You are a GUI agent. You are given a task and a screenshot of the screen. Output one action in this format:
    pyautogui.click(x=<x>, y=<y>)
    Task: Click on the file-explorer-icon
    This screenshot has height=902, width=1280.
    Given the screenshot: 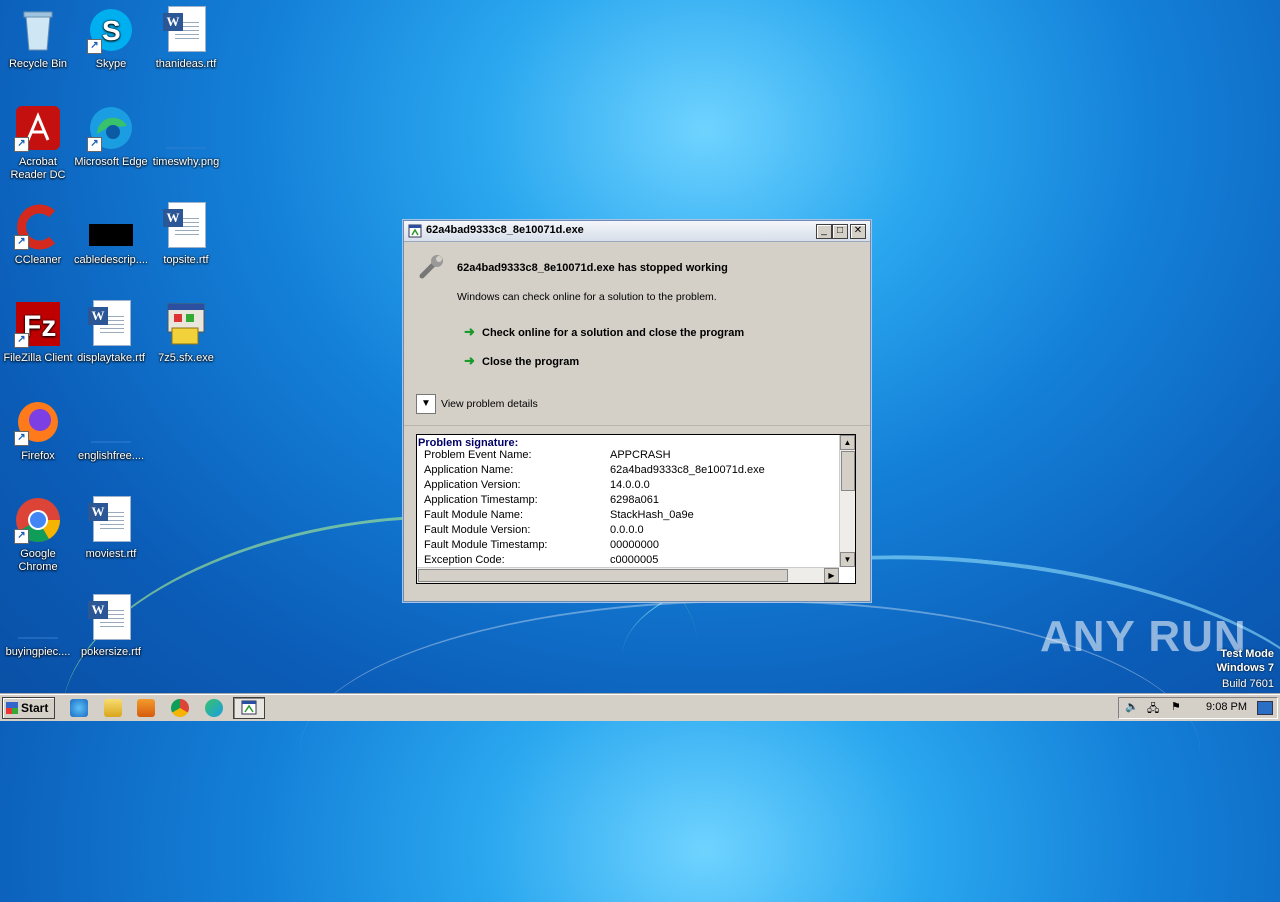 What is the action you would take?
    pyautogui.click(x=113, y=708)
    